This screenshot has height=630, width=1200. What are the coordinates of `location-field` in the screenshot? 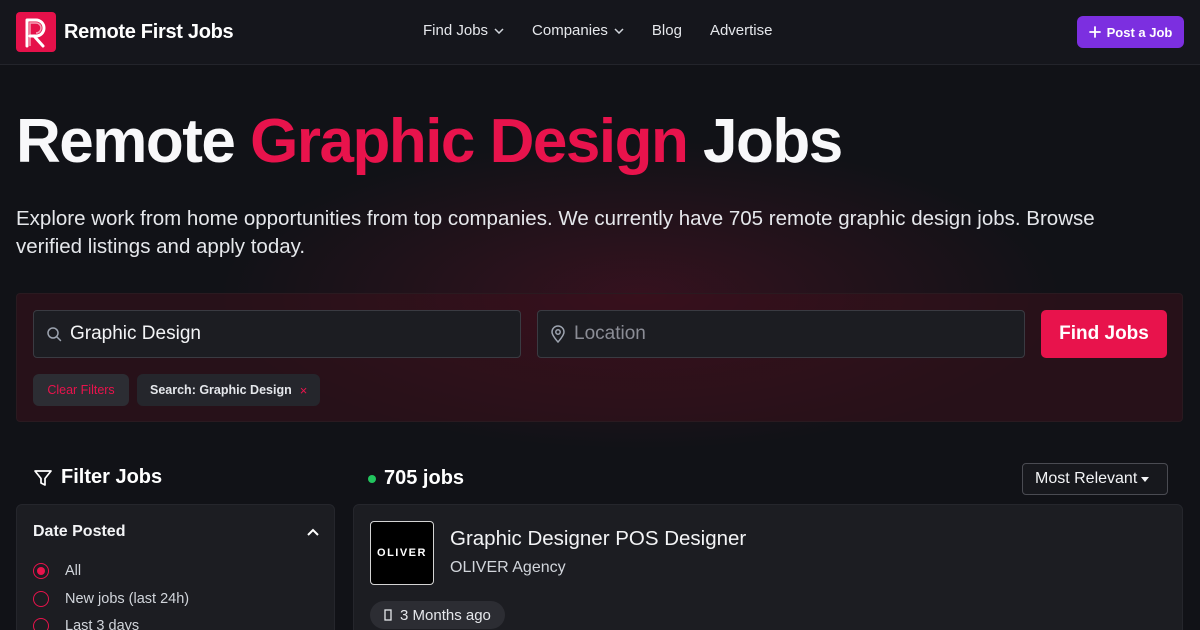 It's located at (781, 334).